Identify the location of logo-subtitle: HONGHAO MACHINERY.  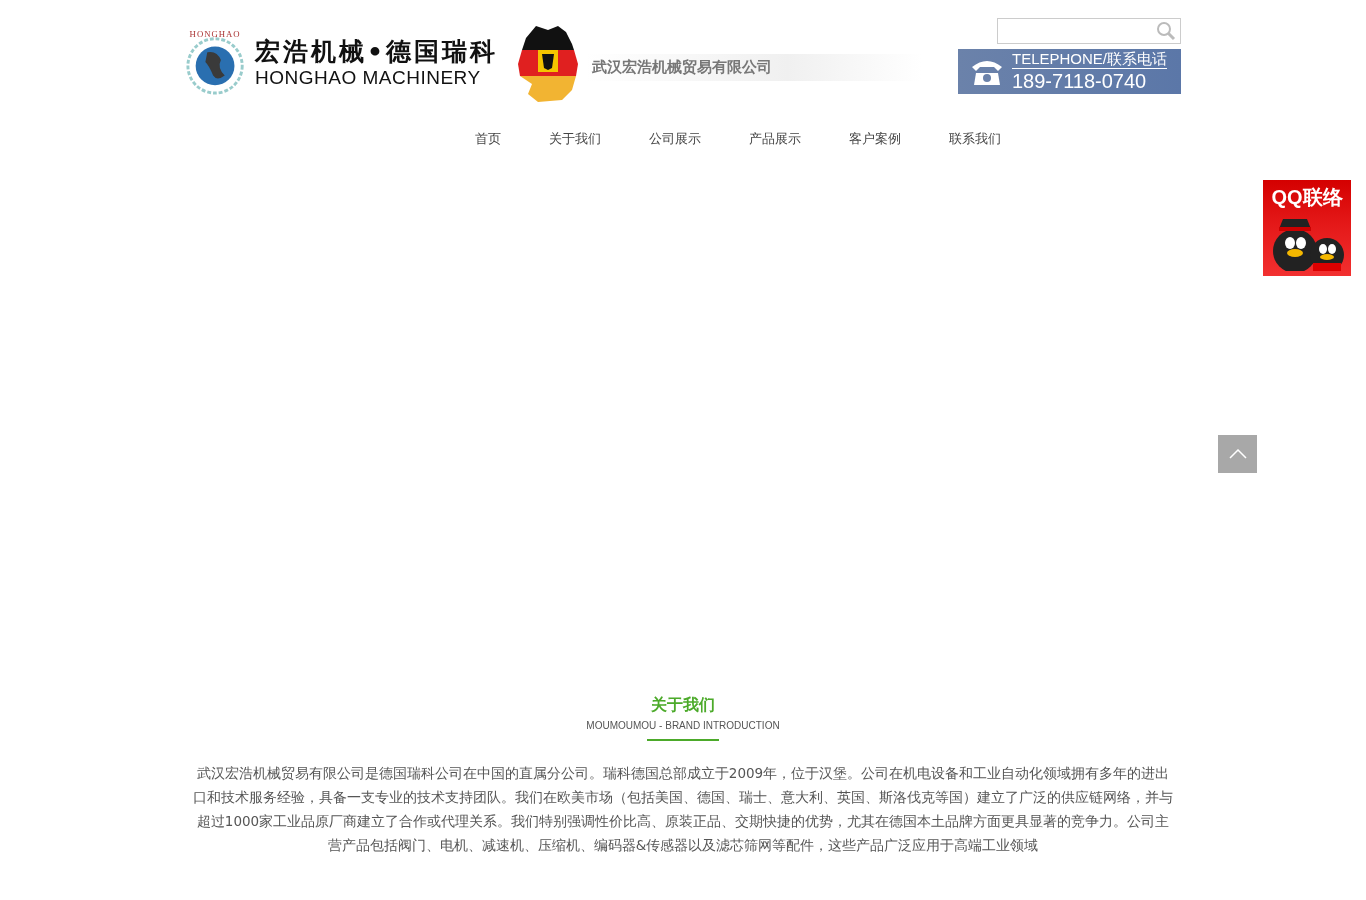
(368, 78).